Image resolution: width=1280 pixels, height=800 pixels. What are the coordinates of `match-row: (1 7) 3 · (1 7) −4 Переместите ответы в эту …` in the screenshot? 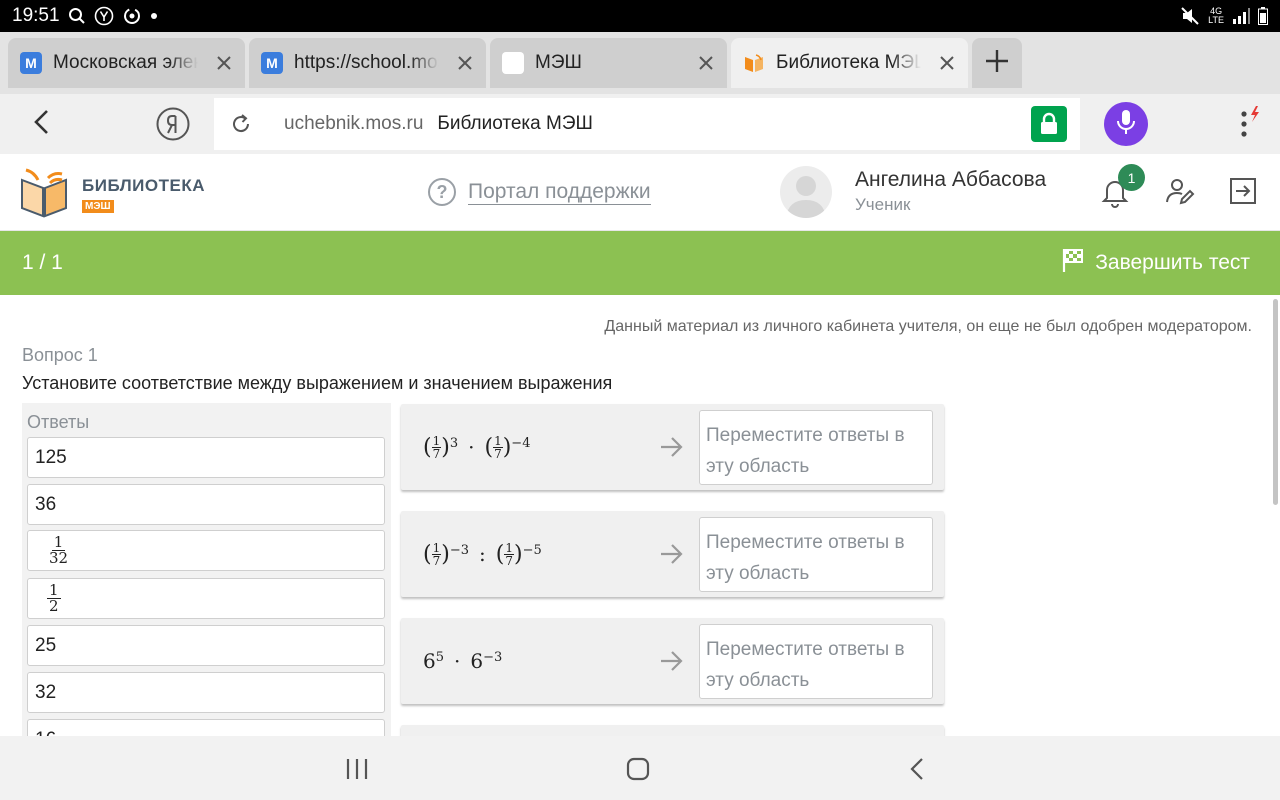 It's located at (672, 447).